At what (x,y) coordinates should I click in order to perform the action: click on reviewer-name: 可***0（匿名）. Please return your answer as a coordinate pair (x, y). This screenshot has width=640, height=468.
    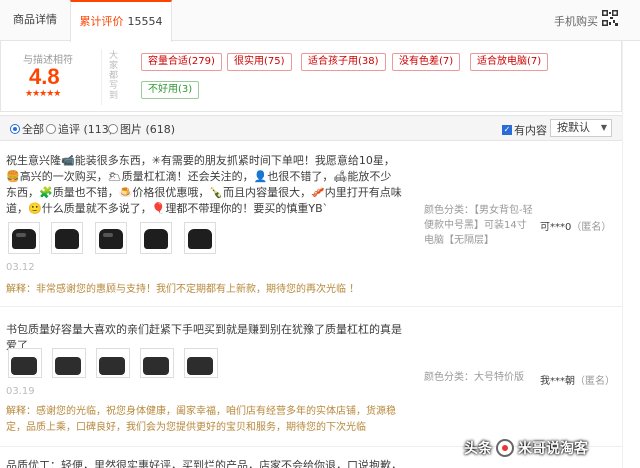
    Looking at the image, I should click on (575, 225).